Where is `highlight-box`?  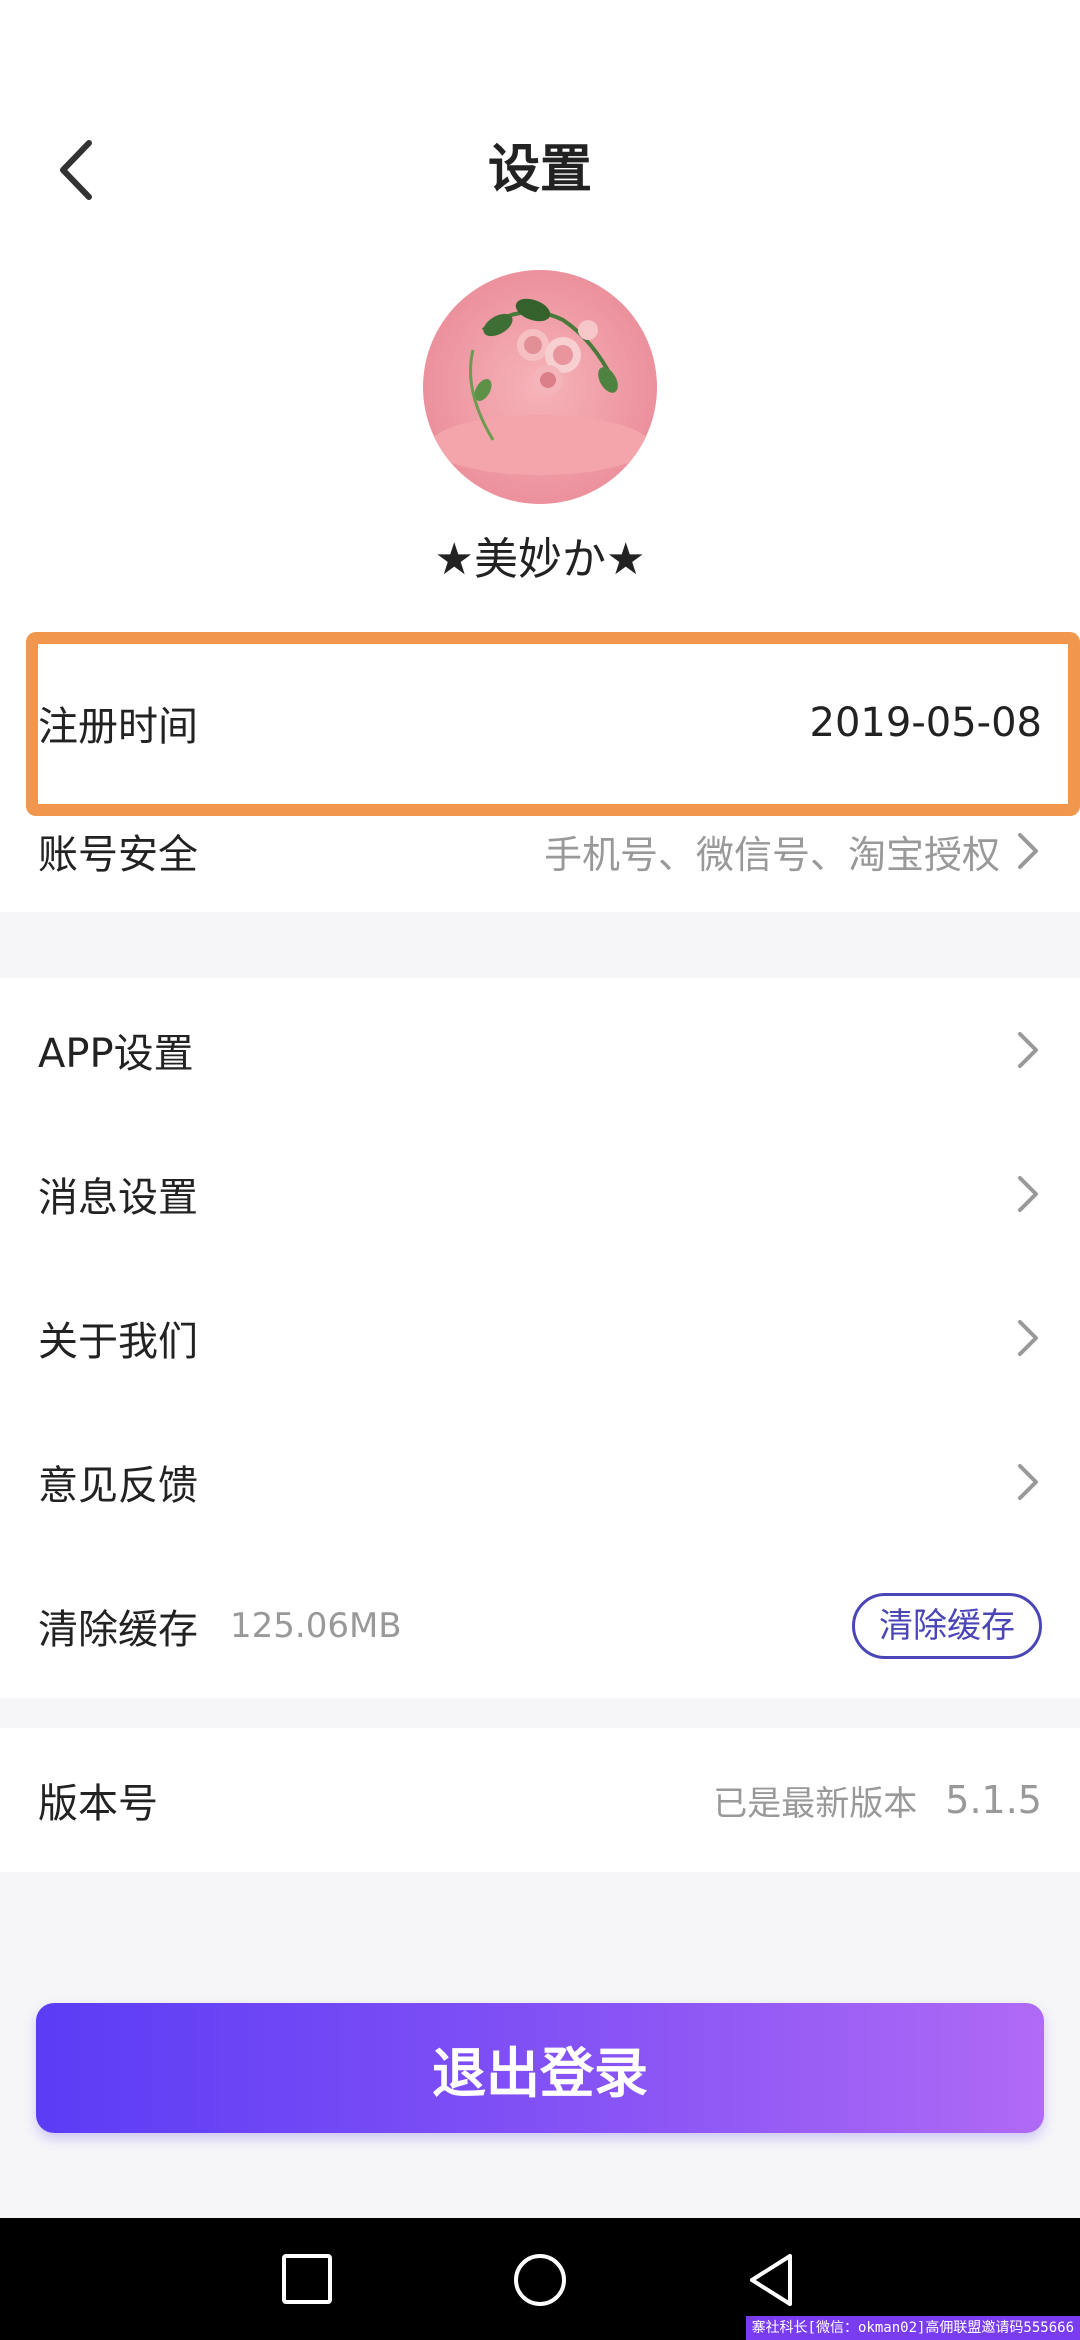 highlight-box is located at coordinates (553, 724).